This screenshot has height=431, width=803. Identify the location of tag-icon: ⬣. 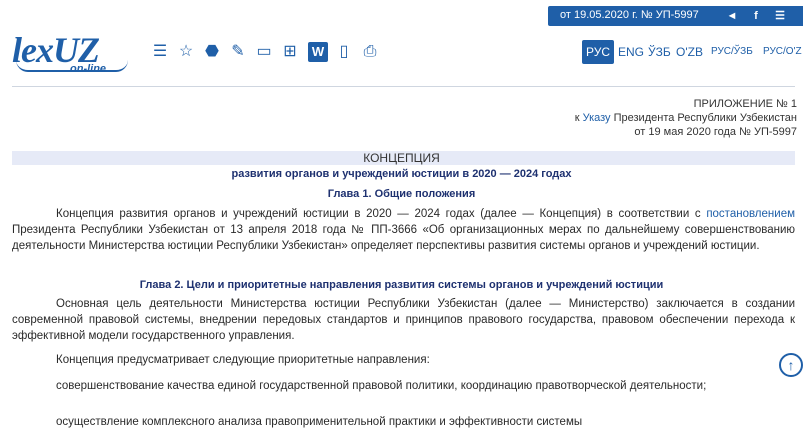
(212, 52).